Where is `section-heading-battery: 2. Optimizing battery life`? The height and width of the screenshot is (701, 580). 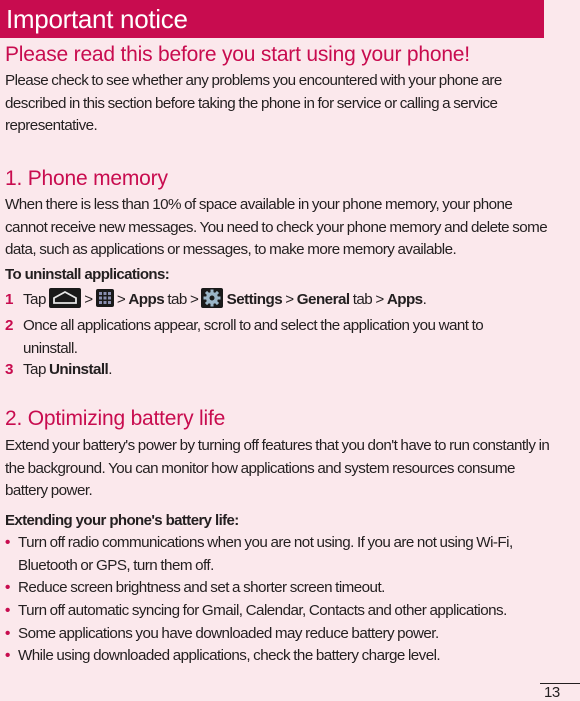
section-heading-battery: 2. Optimizing battery life is located at coordinates (115, 418).